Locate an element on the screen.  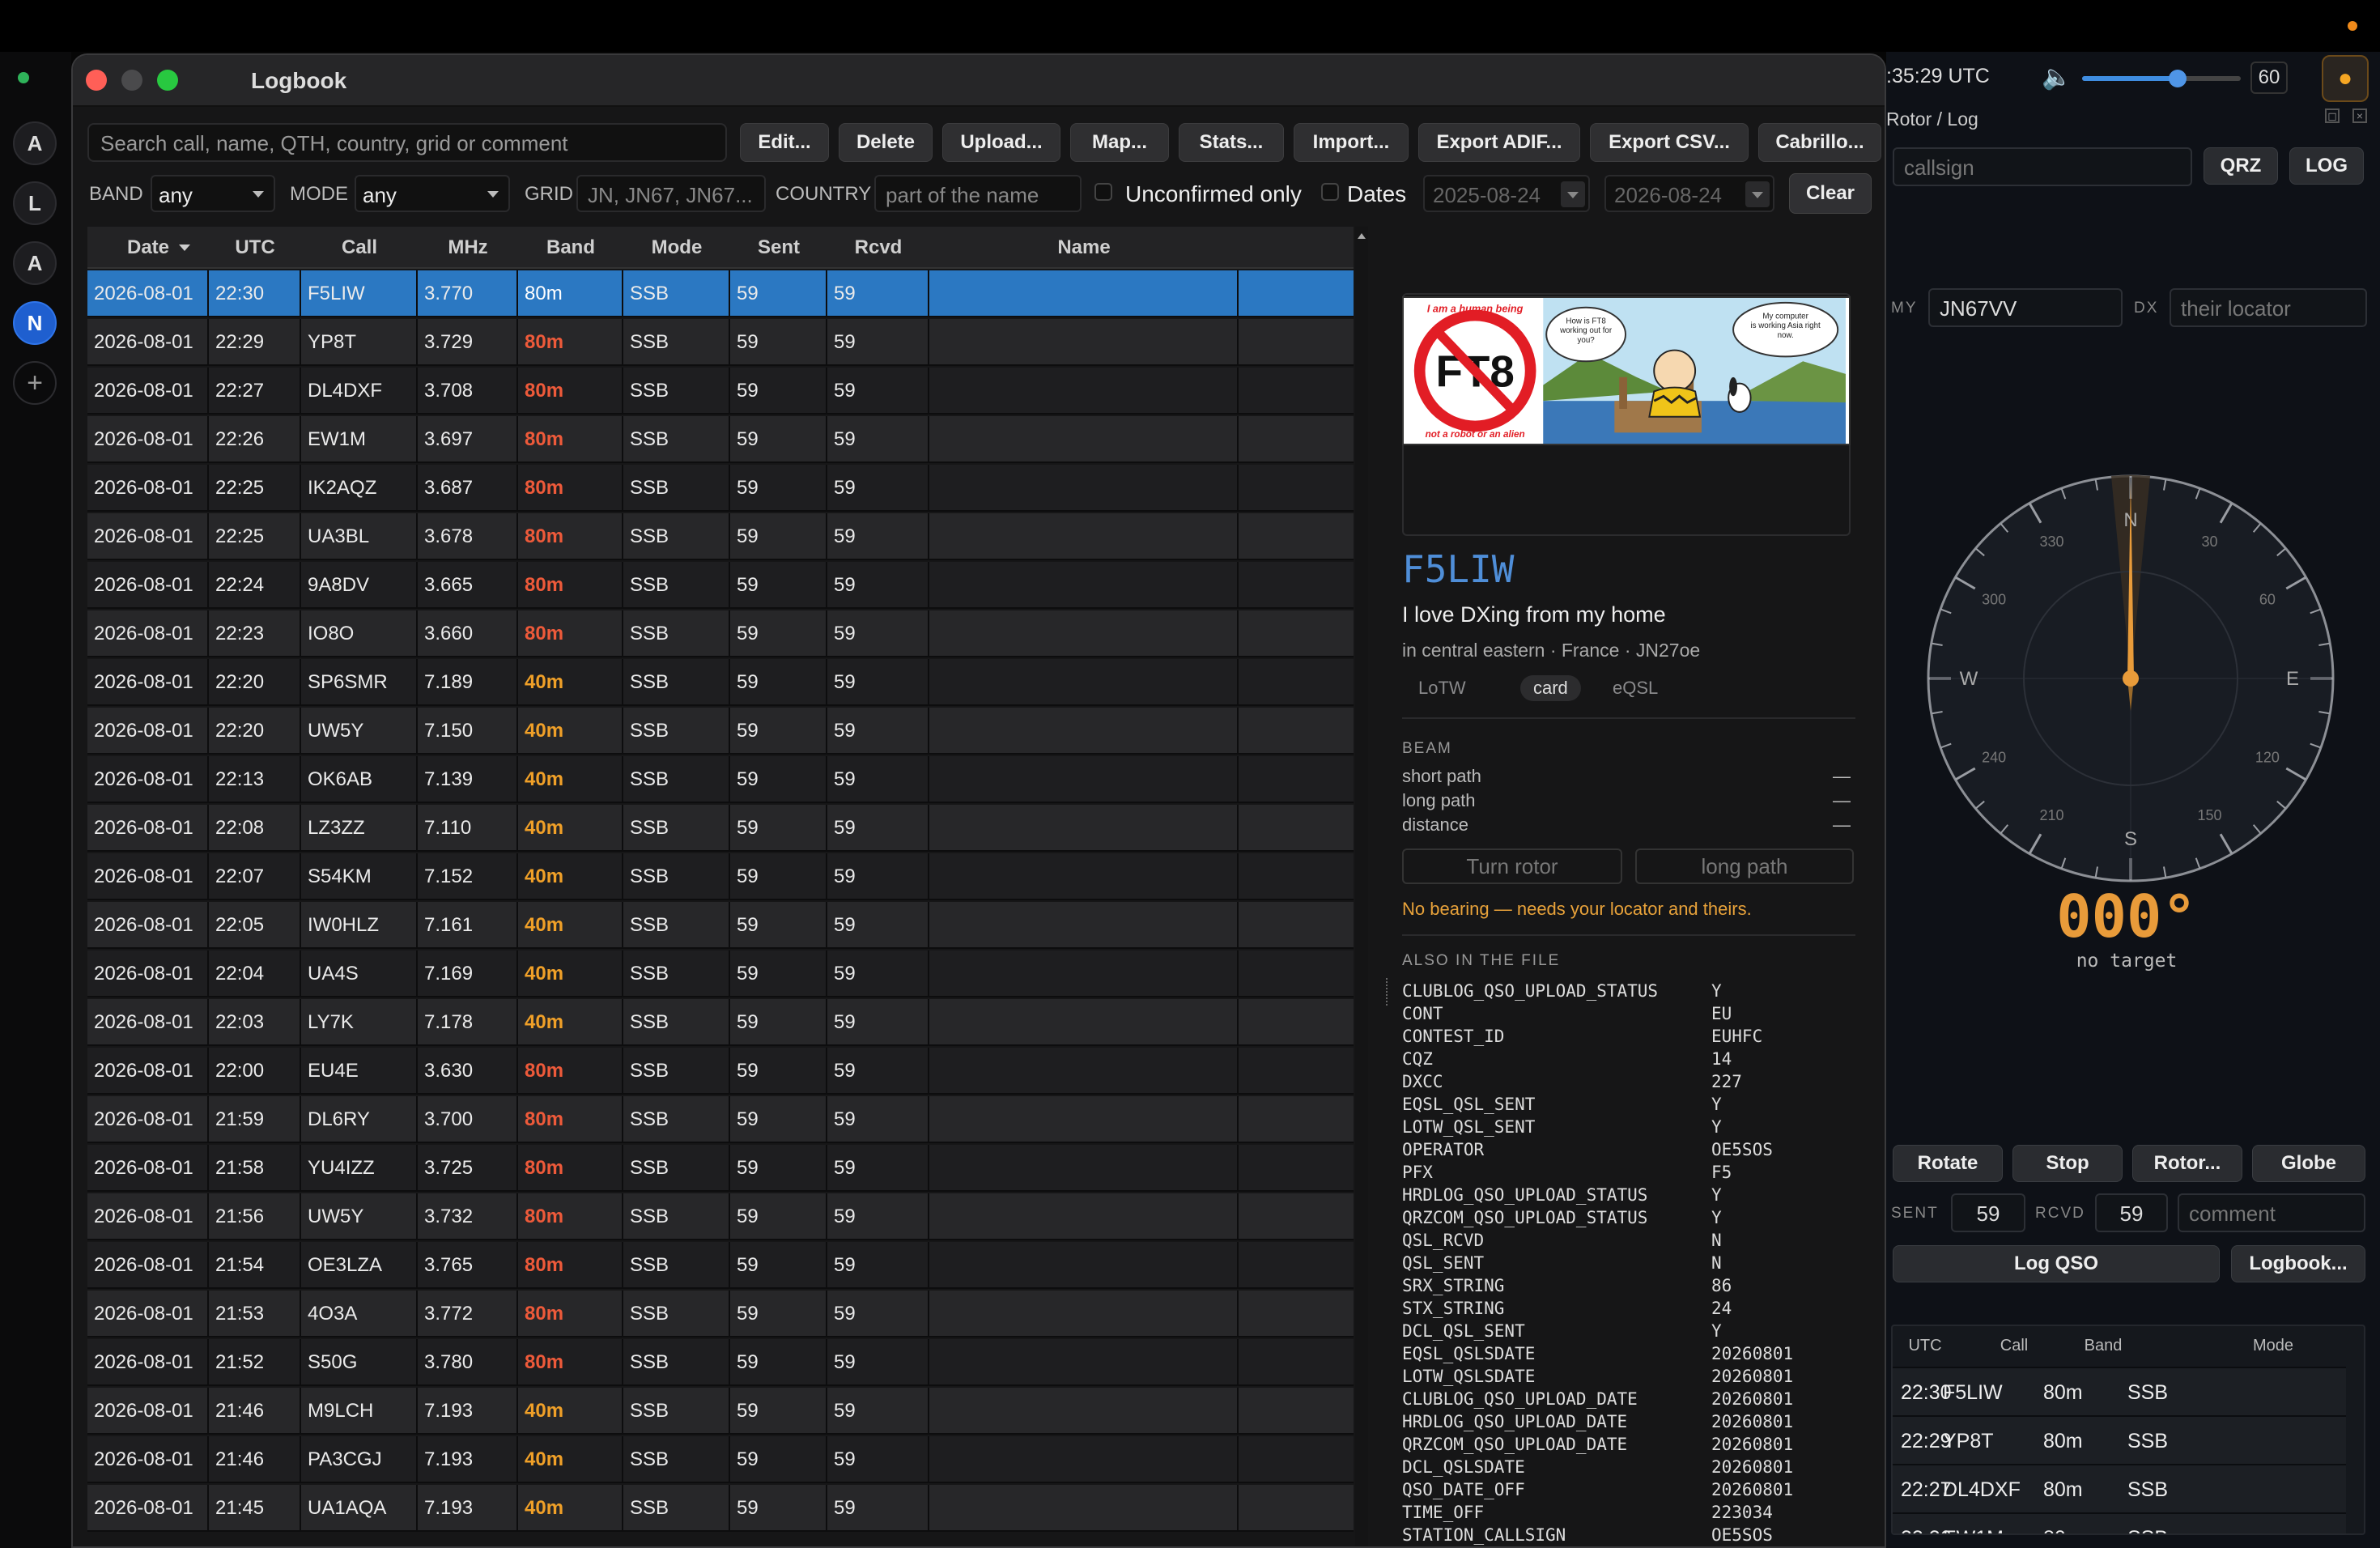
column-header-name: Name is located at coordinates (1084, 248).